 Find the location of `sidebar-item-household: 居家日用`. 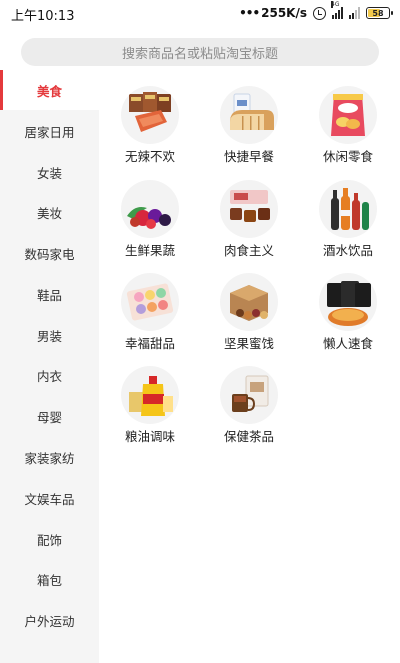

sidebar-item-household: 居家日用 is located at coordinates (49, 131).